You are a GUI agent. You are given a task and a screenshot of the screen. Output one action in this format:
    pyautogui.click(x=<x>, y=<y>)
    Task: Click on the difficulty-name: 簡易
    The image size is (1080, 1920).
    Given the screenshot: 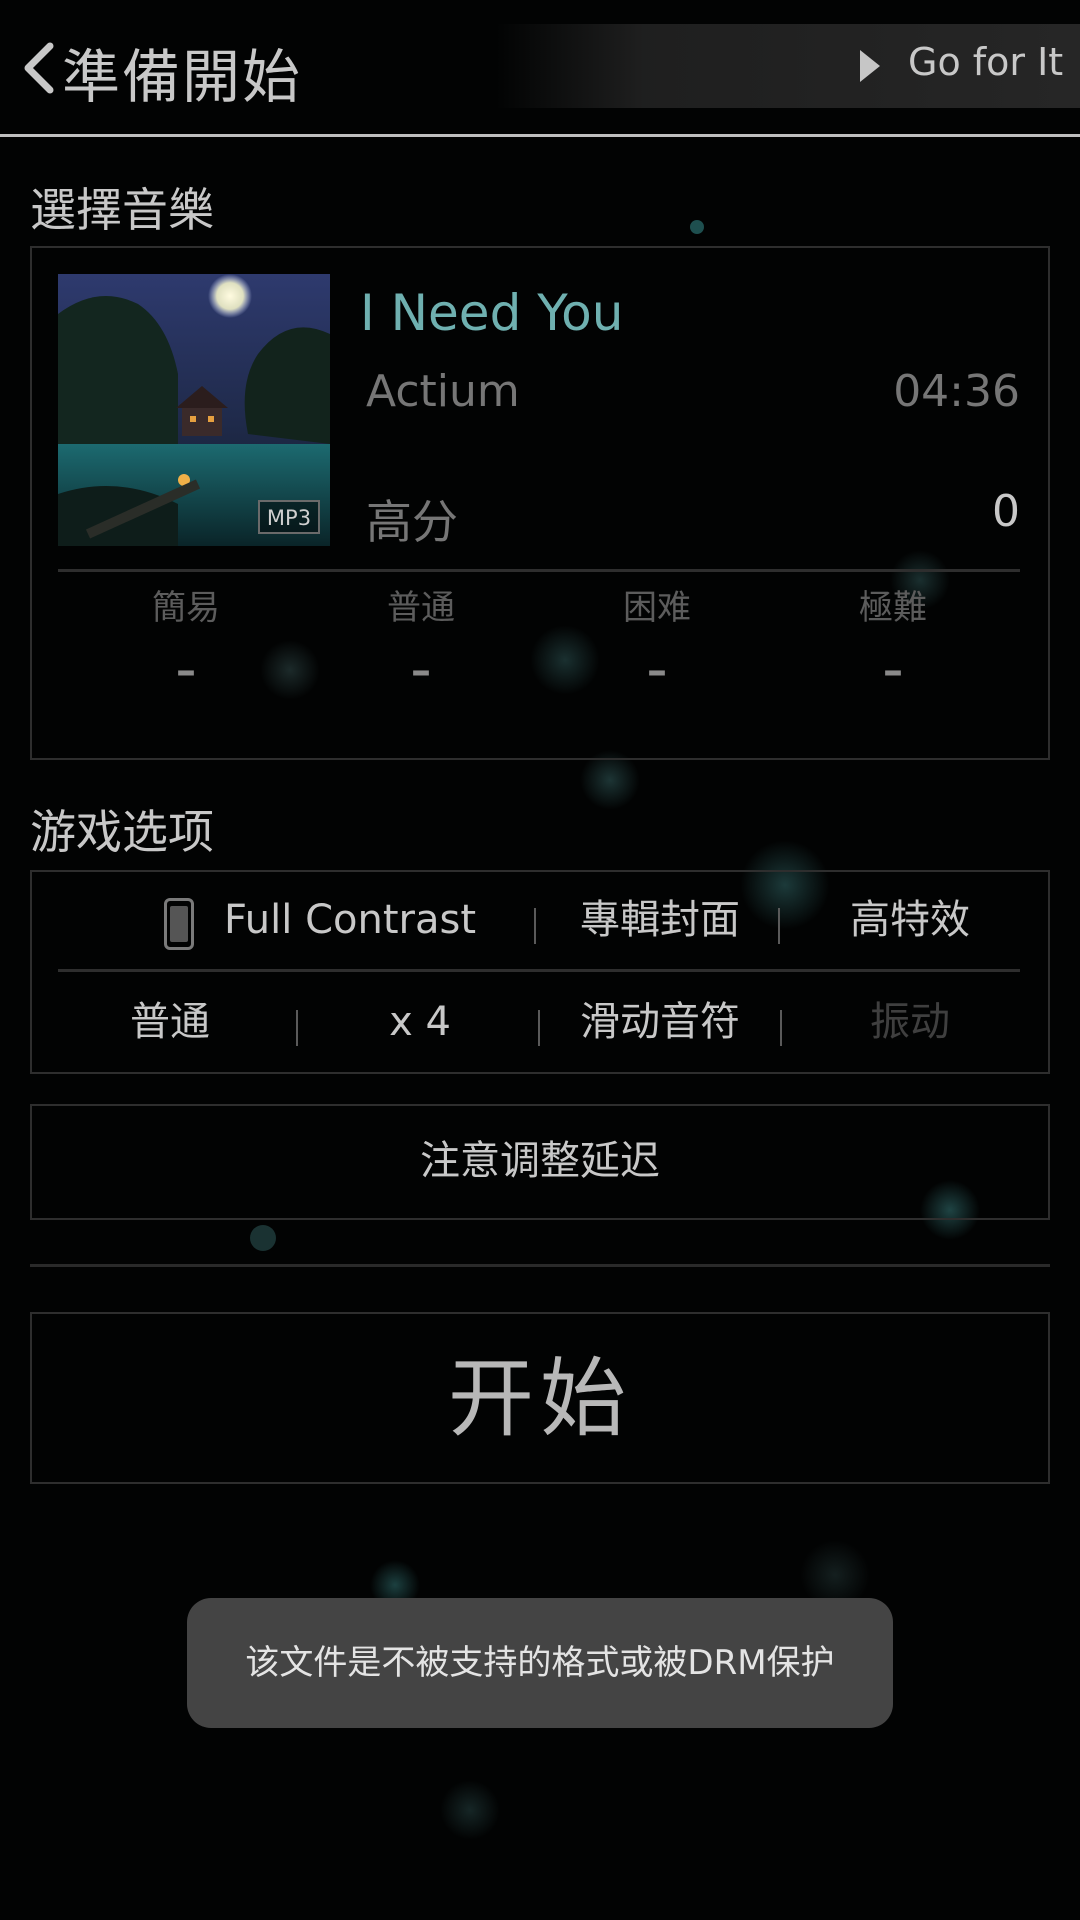 What is the action you would take?
    pyautogui.click(x=186, y=608)
    